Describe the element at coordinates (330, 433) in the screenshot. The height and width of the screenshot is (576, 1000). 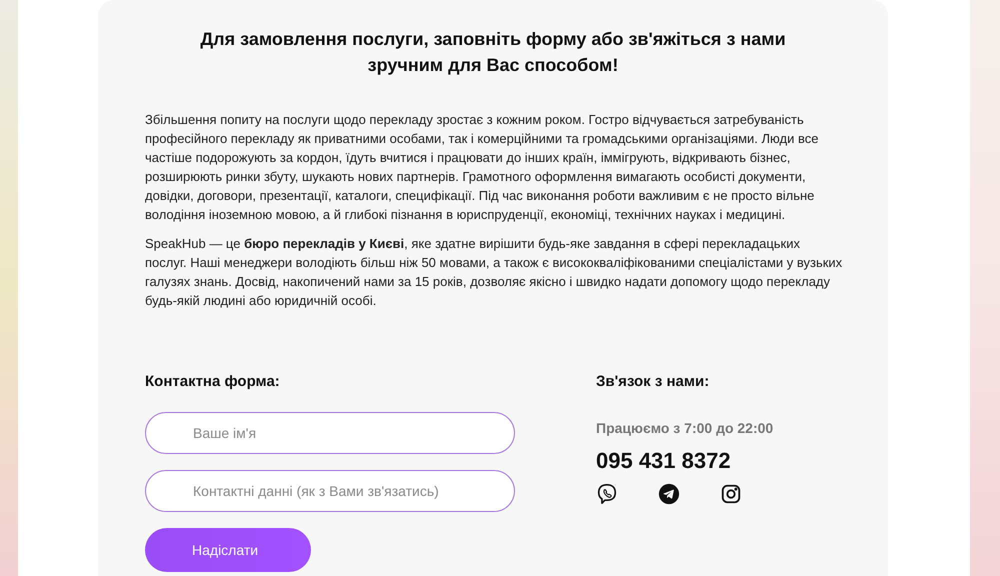
I see `input-field: Ваше ім'я` at that location.